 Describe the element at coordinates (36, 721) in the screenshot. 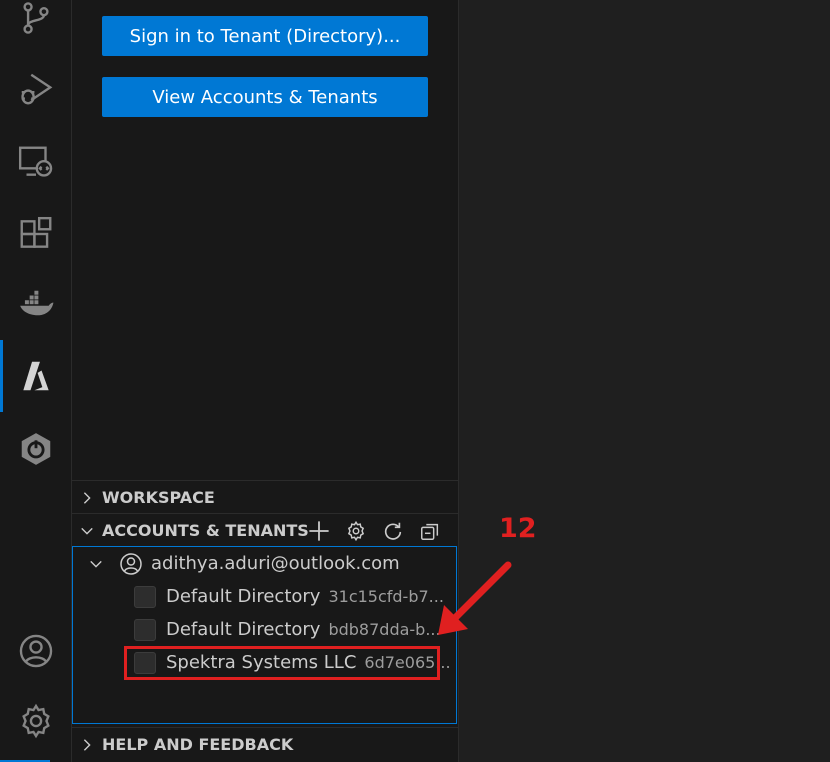

I see `settings-gear-icon` at that location.